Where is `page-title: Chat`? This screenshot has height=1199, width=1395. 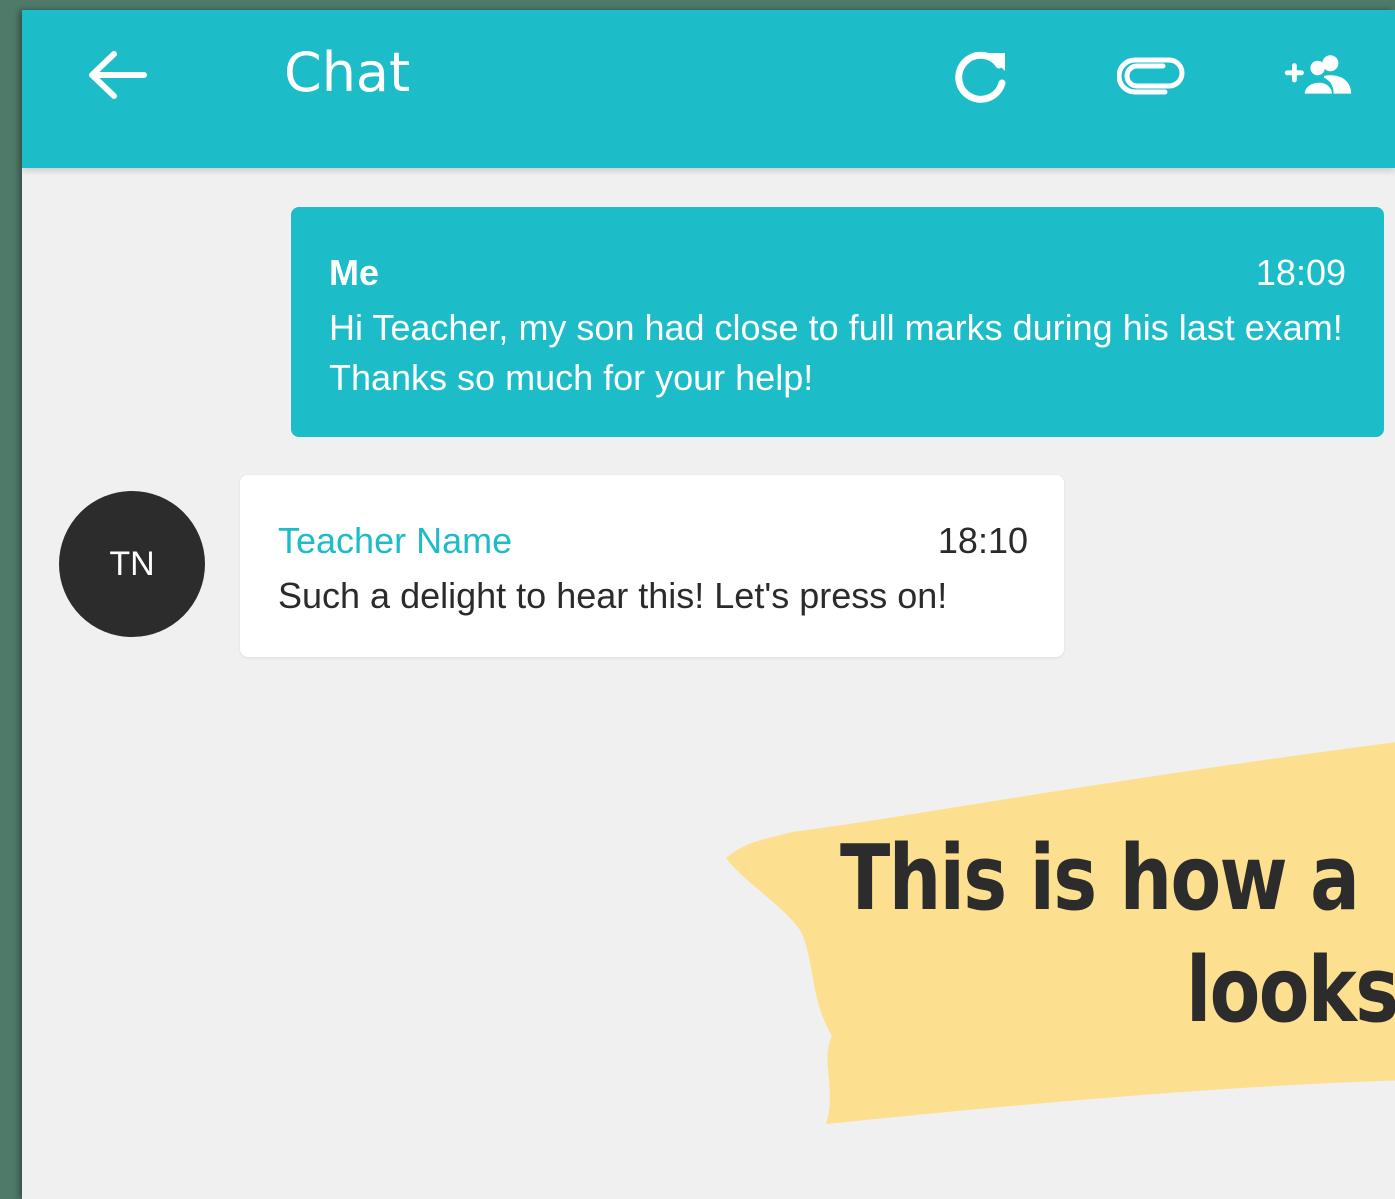
page-title: Chat is located at coordinates (347, 72).